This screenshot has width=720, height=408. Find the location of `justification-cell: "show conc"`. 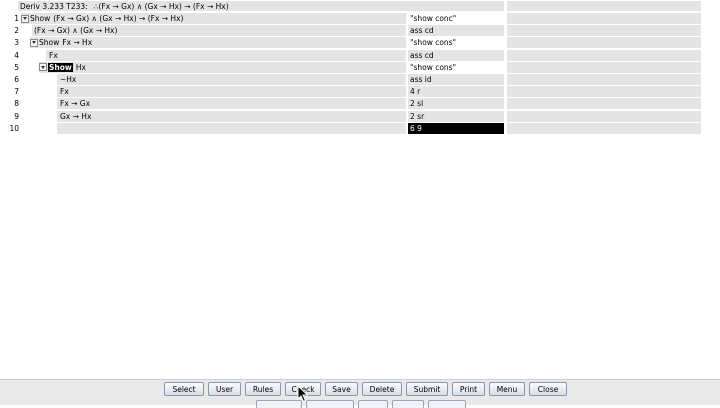

justification-cell: "show conc" is located at coordinates (456, 18).